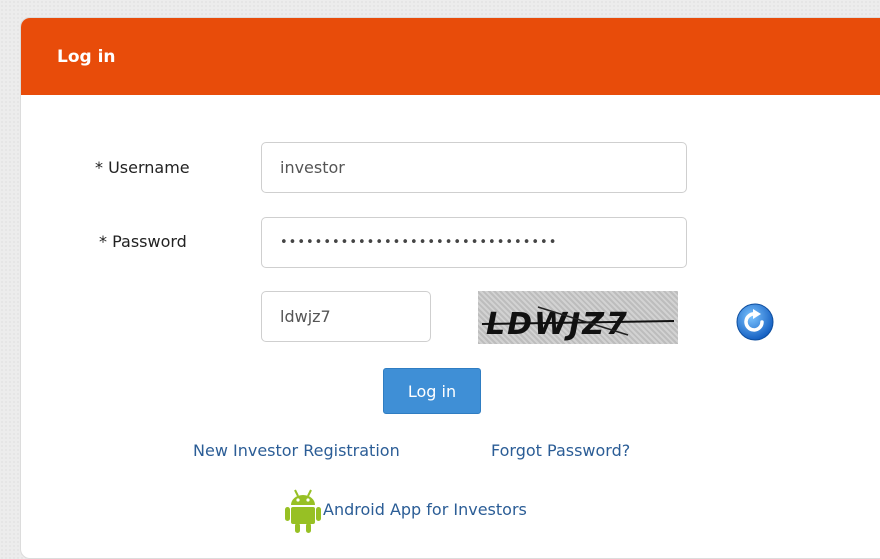 The image size is (880, 559). I want to click on captcha-input, so click(346, 316).